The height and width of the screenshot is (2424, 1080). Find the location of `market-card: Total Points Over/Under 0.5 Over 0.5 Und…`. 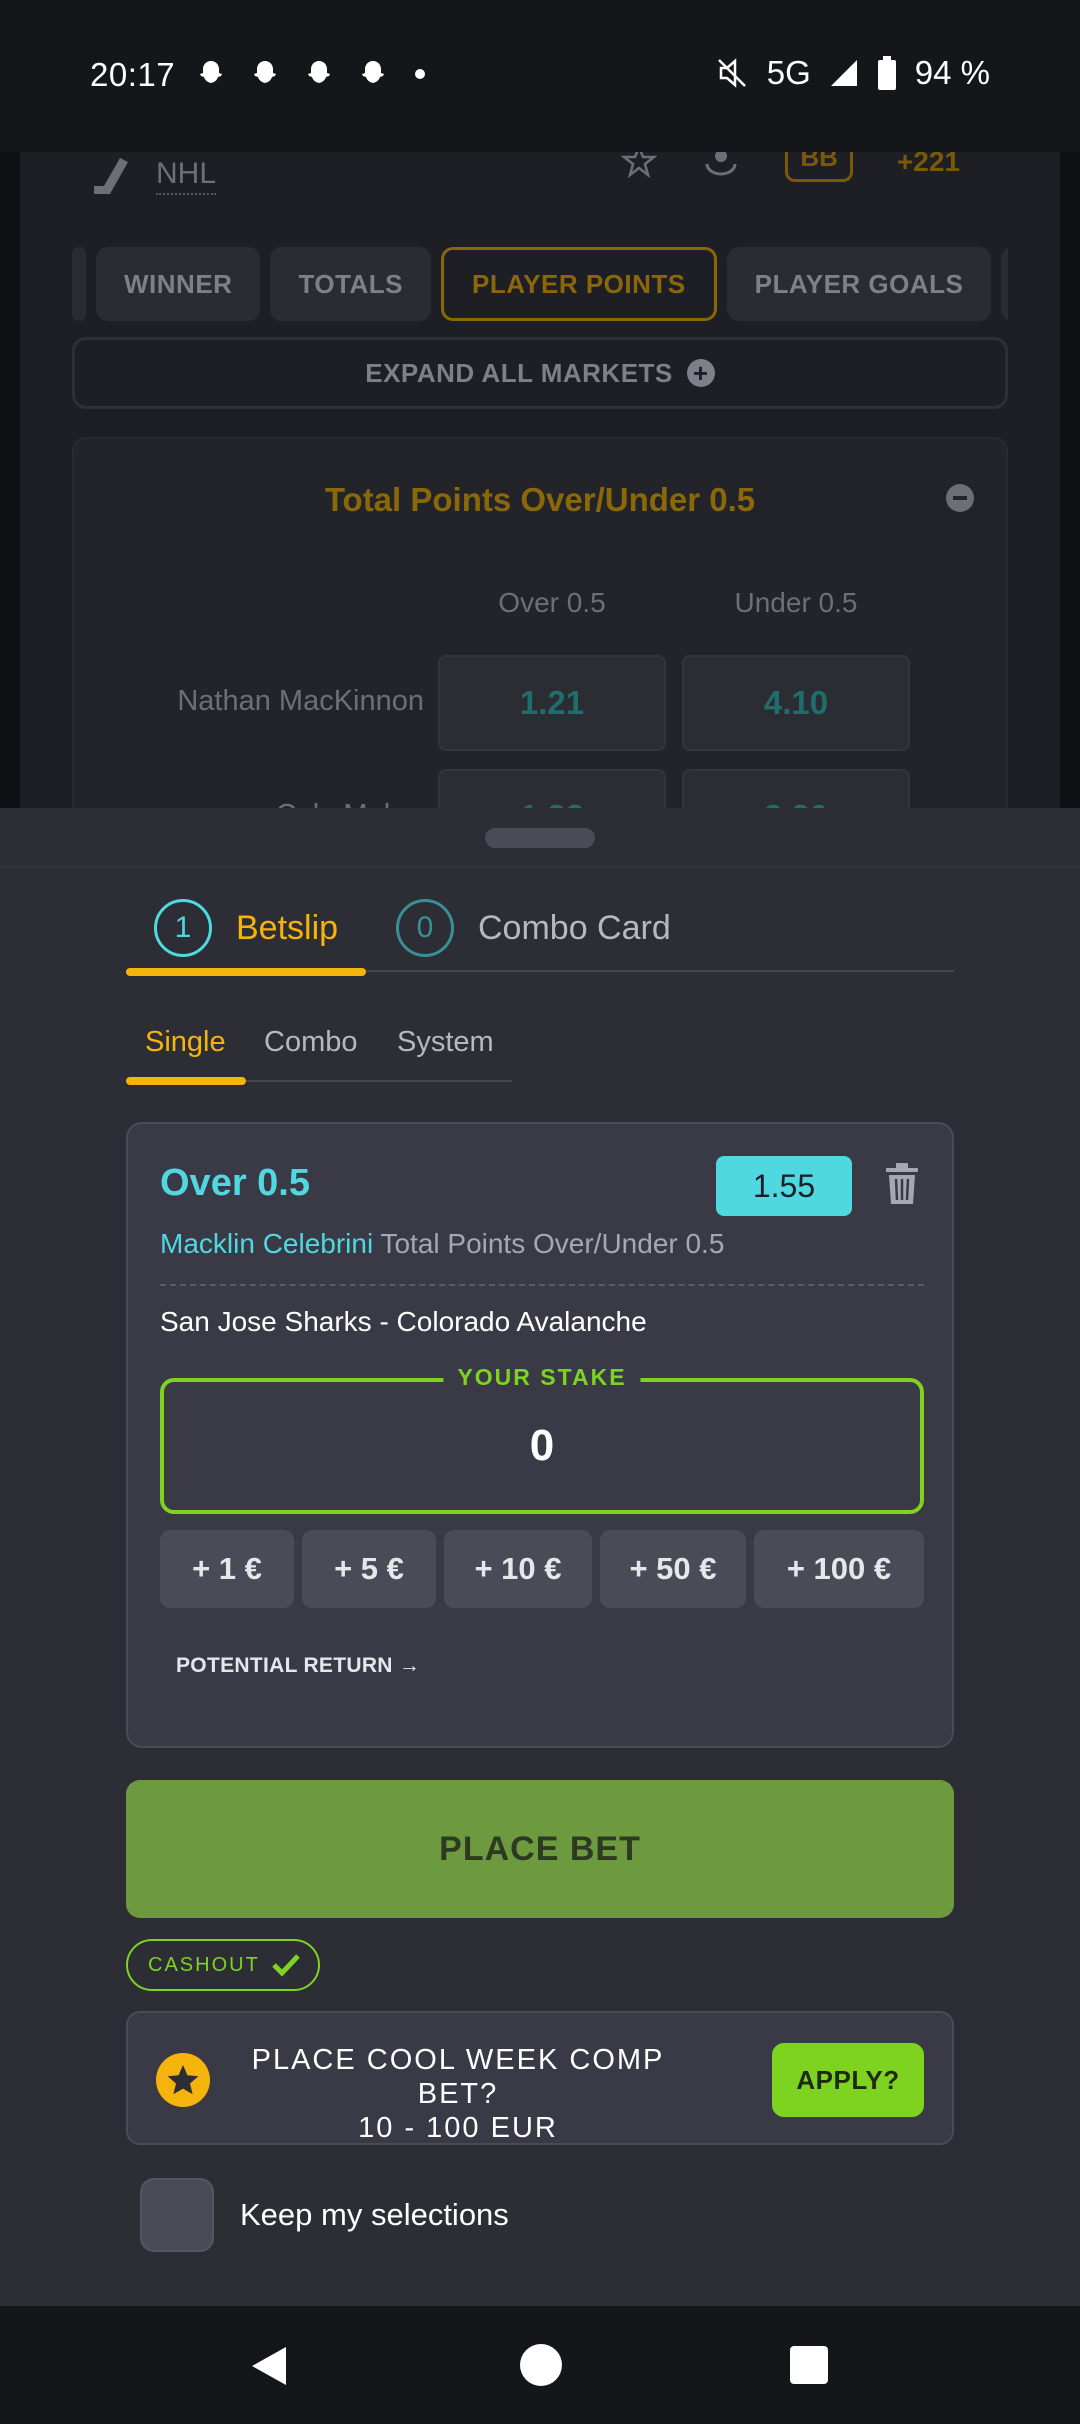

market-card: Total Points Over/Under 0.5 Over 0.5 Und… is located at coordinates (540, 622).